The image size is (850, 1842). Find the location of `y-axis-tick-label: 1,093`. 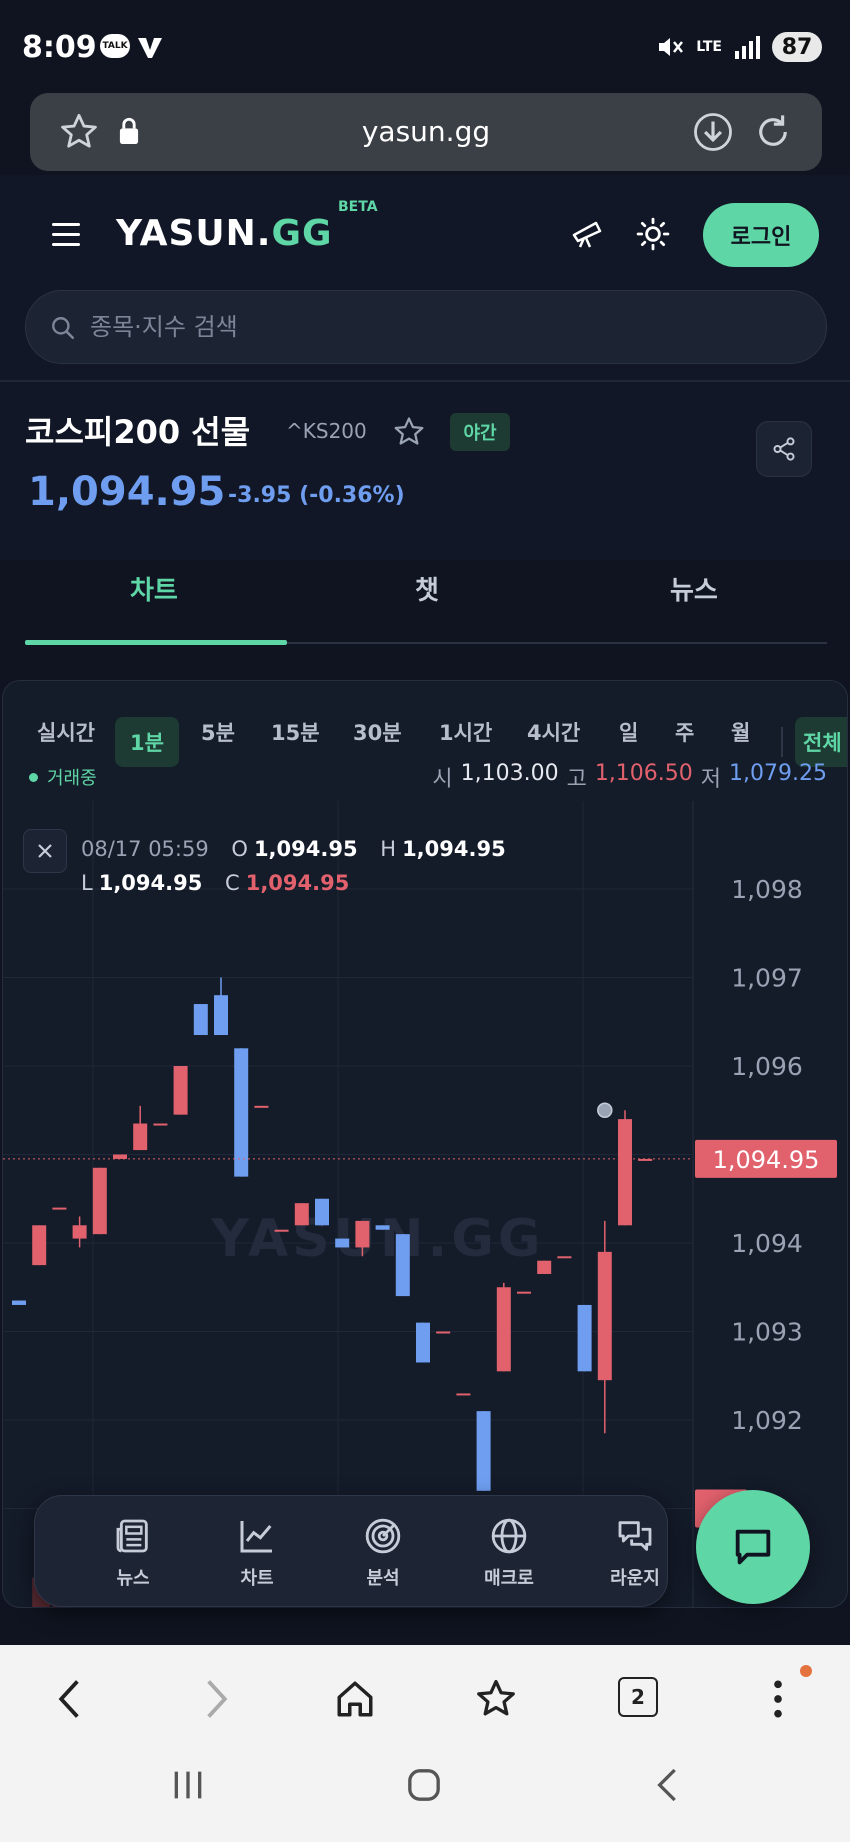

y-axis-tick-label: 1,093 is located at coordinates (767, 1332).